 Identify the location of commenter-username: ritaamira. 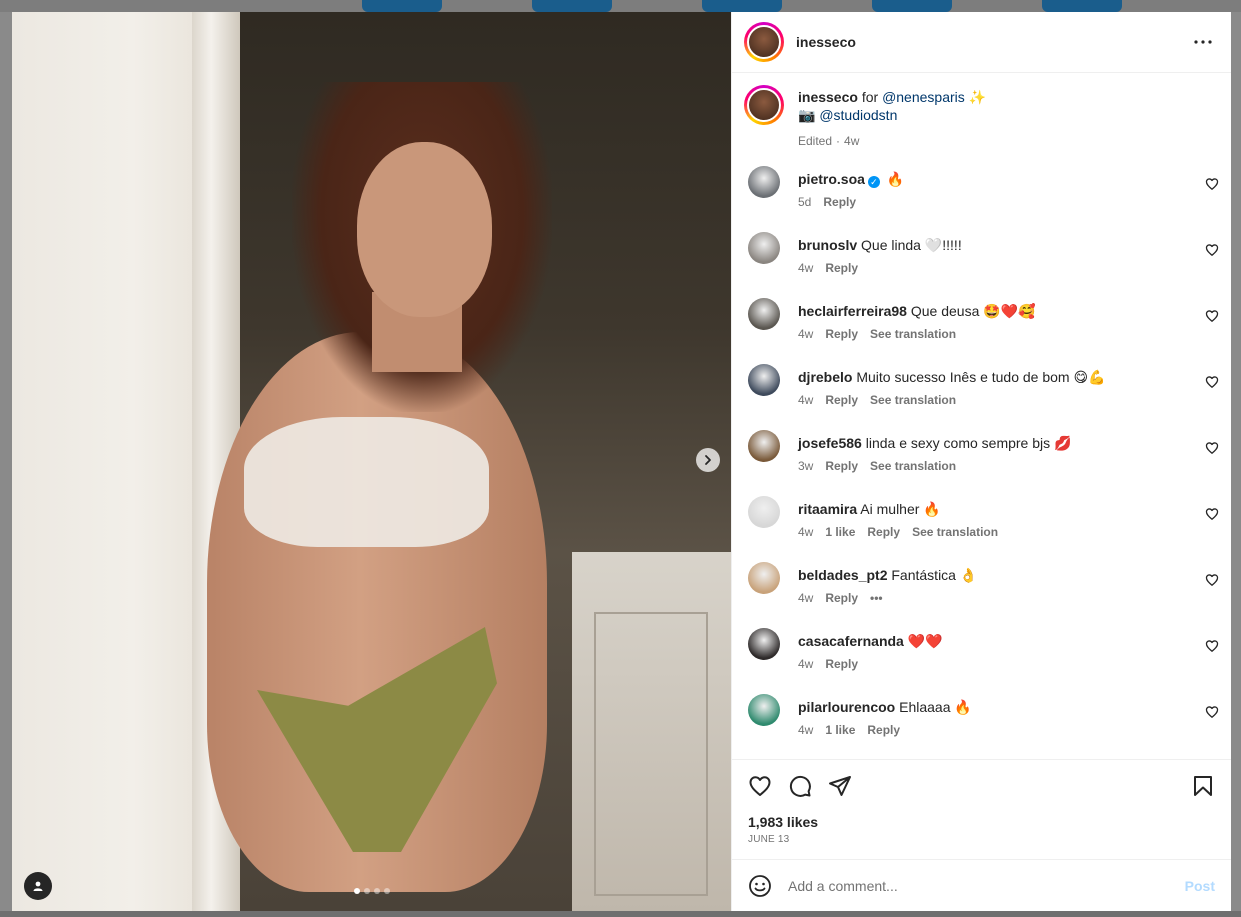
(827, 509).